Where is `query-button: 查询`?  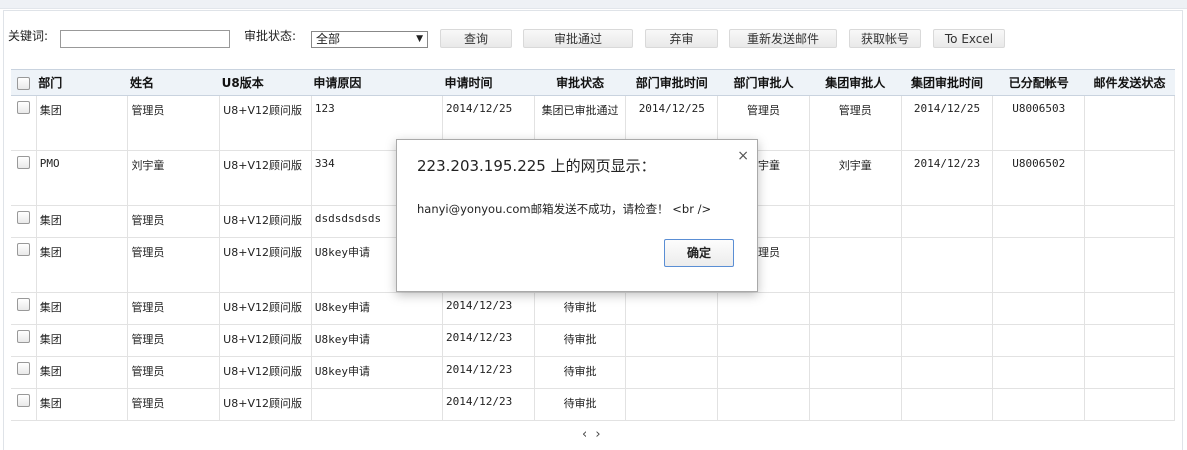
query-button: 查询 is located at coordinates (476, 38).